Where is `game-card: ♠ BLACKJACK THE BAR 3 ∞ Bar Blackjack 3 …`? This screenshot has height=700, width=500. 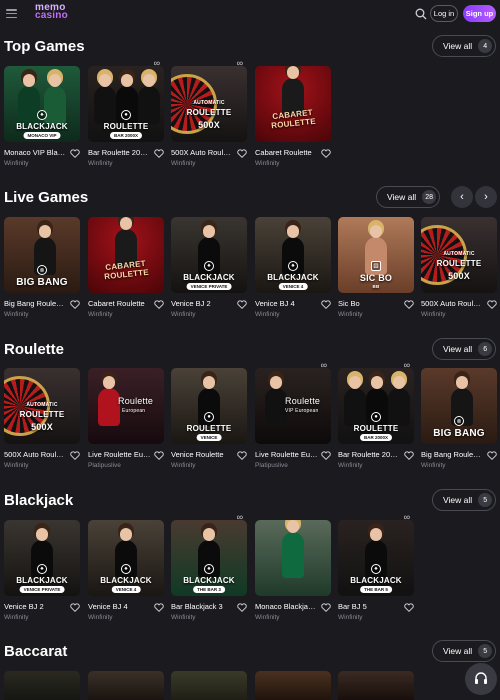
game-card: ♠ BLACKJACK THE BAR 3 ∞ Bar Blackjack 3 … is located at coordinates (209, 566).